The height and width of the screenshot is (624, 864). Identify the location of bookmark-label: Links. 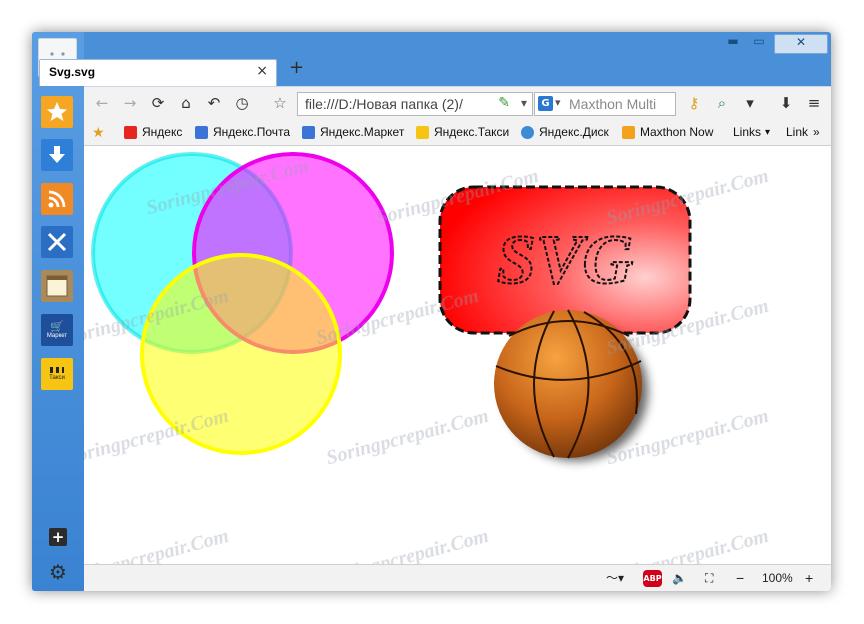
(747, 132).